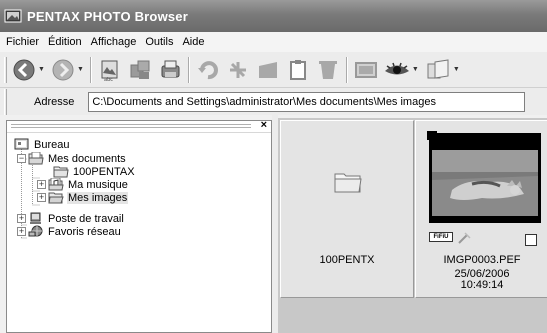  I want to click on menu-fichier: Fichier, so click(22, 42).